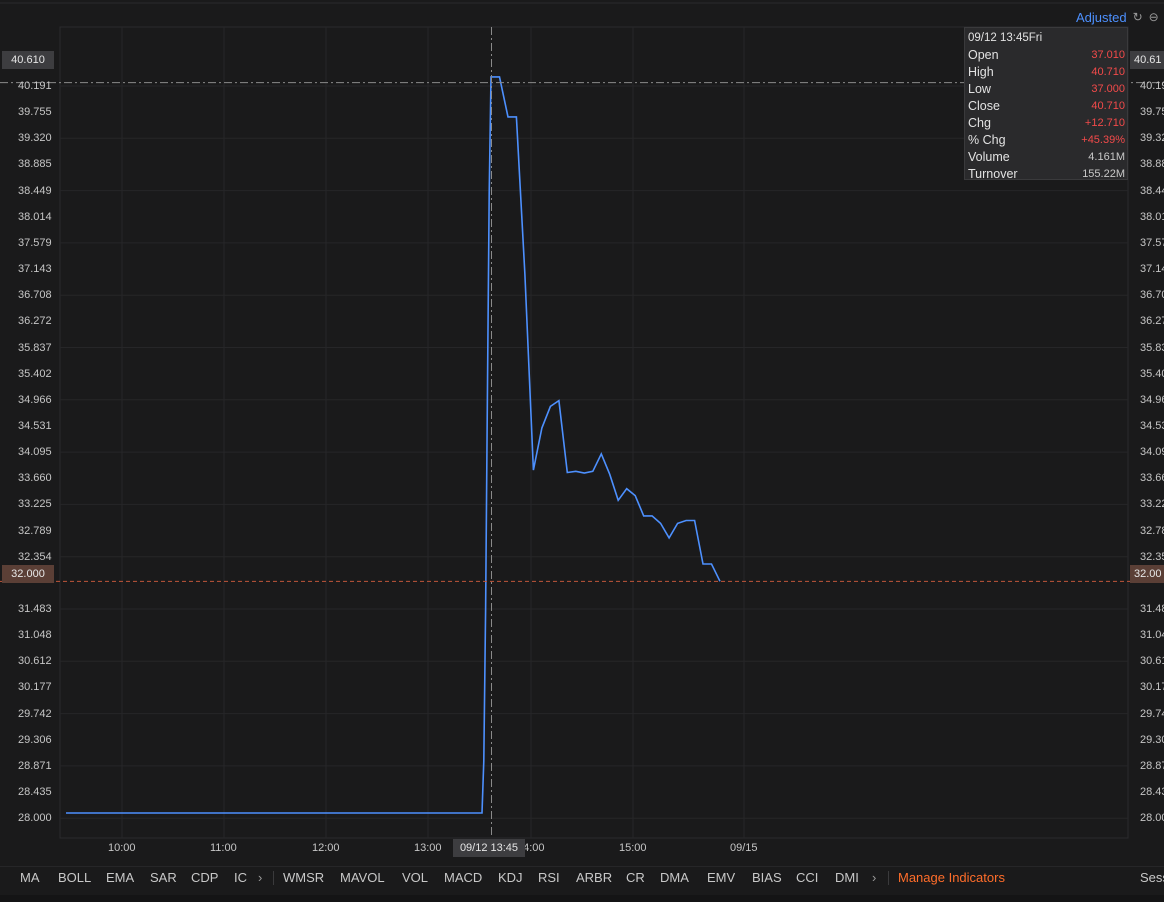 This screenshot has height=902, width=1164. What do you see at coordinates (1103, 140) in the screenshot?
I see `tooltip-value: +45.39%` at bounding box center [1103, 140].